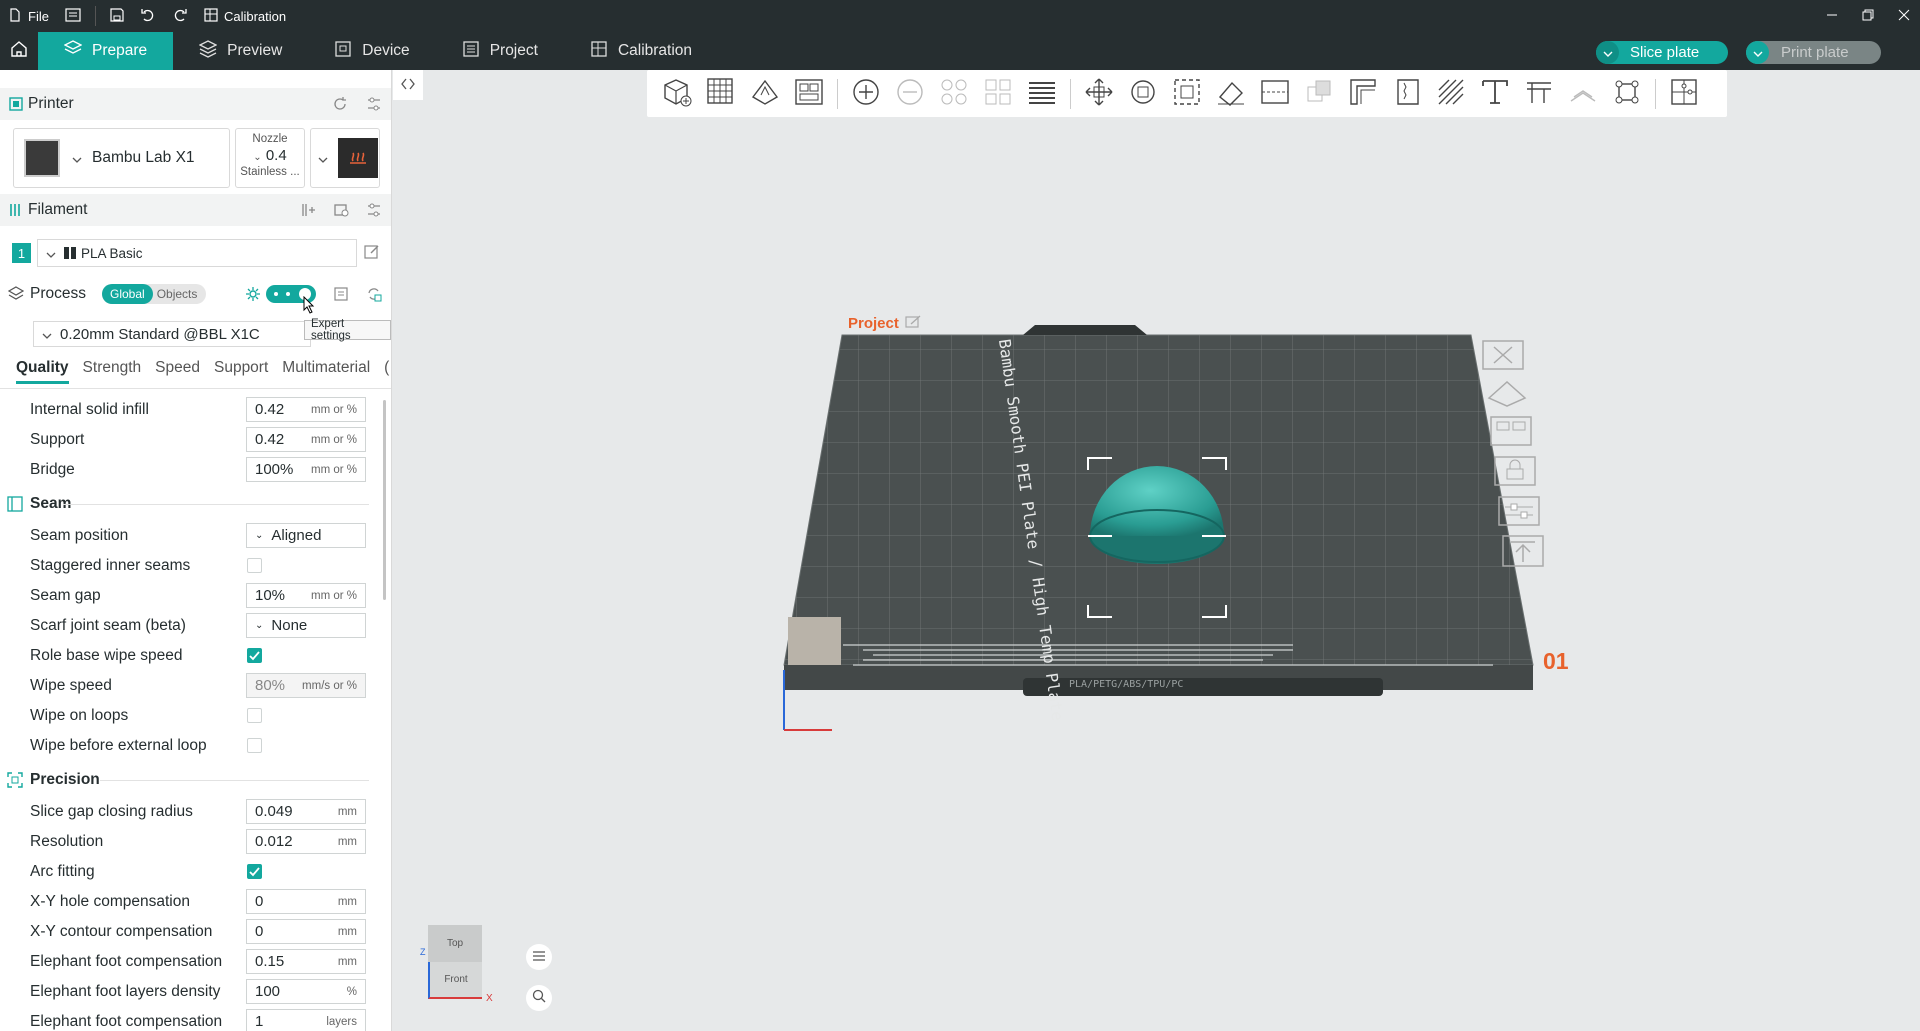 This screenshot has width=1920, height=1031. What do you see at coordinates (1832, 16) in the screenshot?
I see `minimize-button` at bounding box center [1832, 16].